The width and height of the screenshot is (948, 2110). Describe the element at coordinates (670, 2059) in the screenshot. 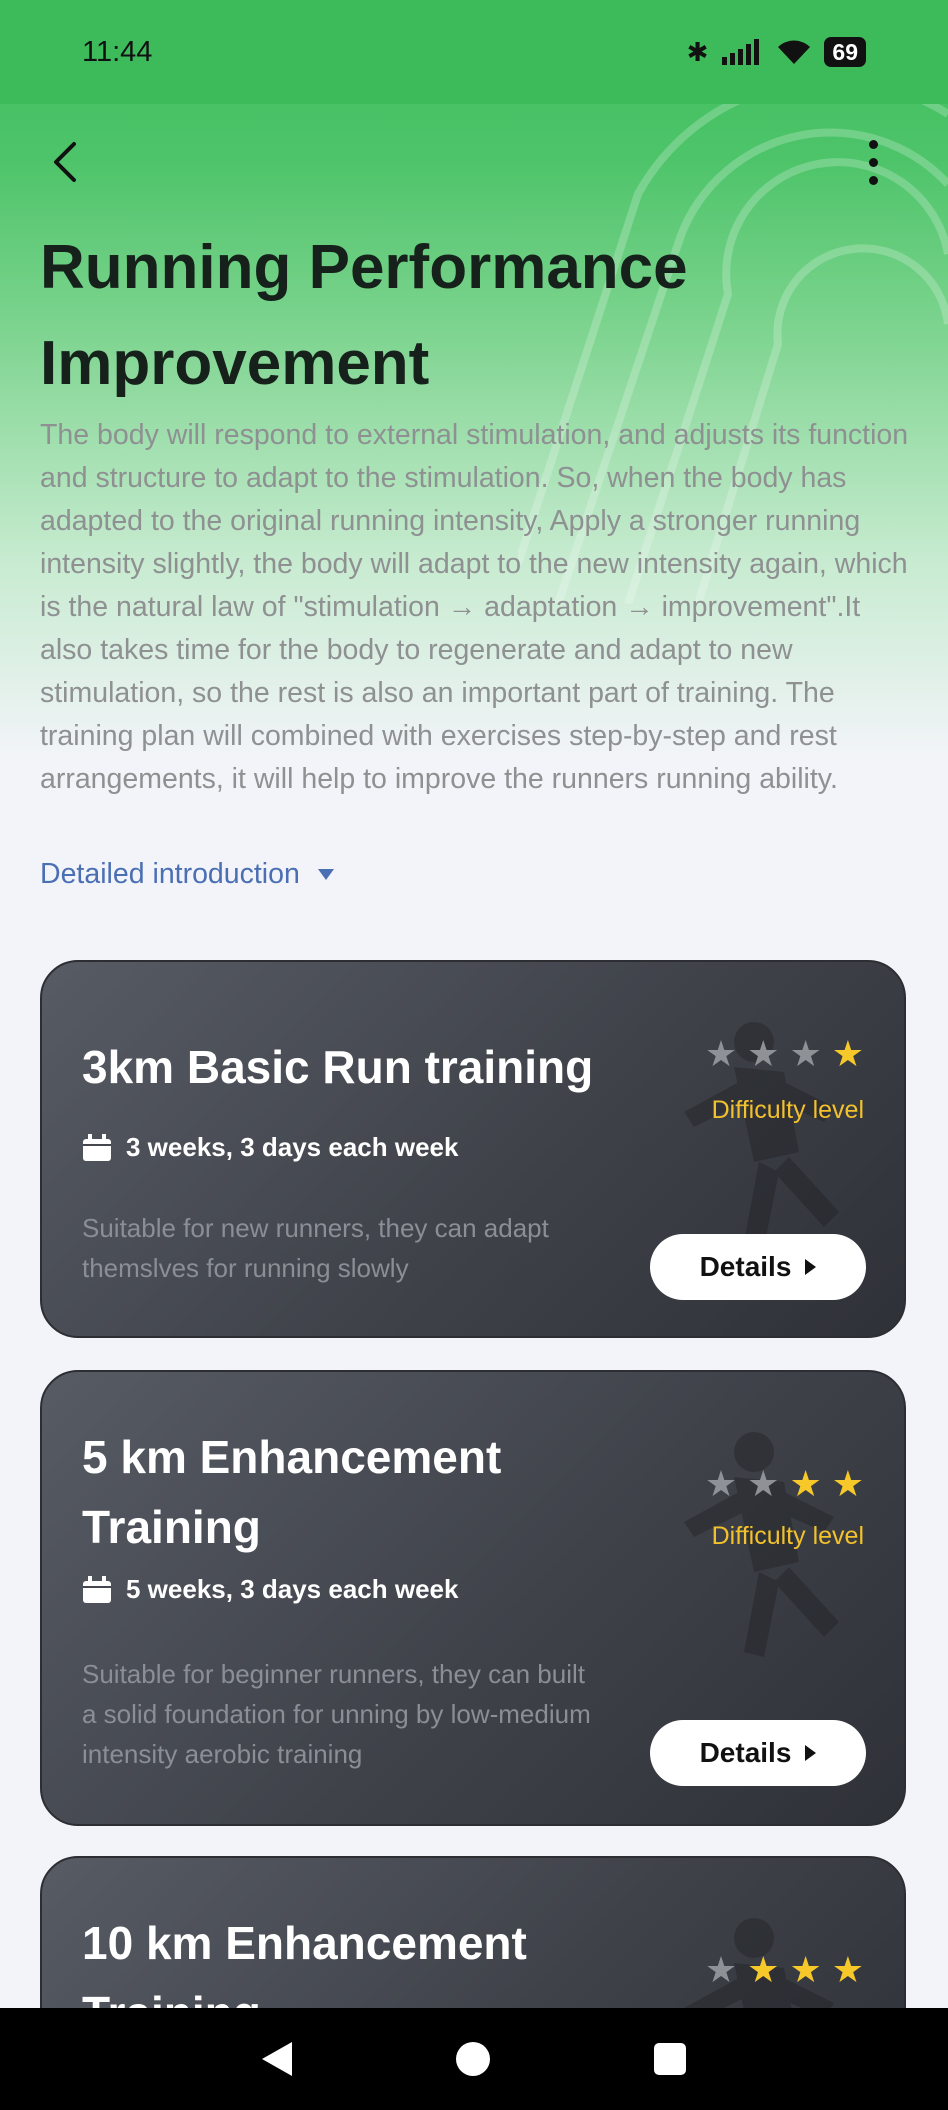

I see `nav-recents-icon` at that location.